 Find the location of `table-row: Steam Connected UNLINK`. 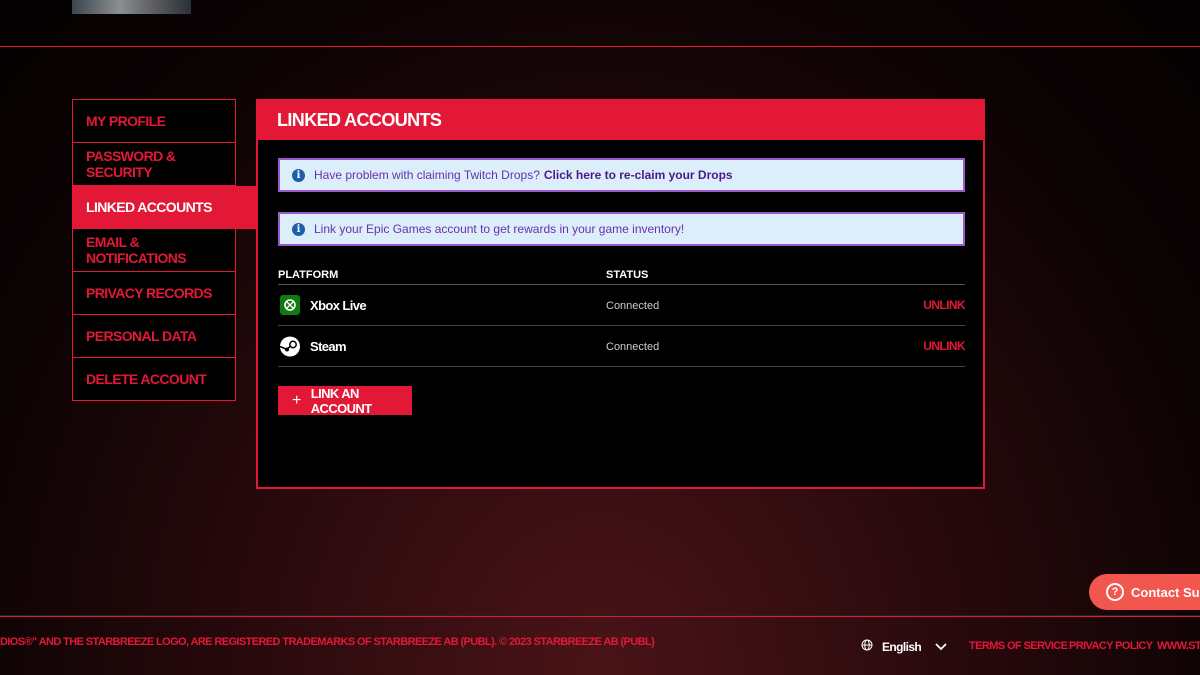

table-row: Steam Connected UNLINK is located at coordinates (622, 346).